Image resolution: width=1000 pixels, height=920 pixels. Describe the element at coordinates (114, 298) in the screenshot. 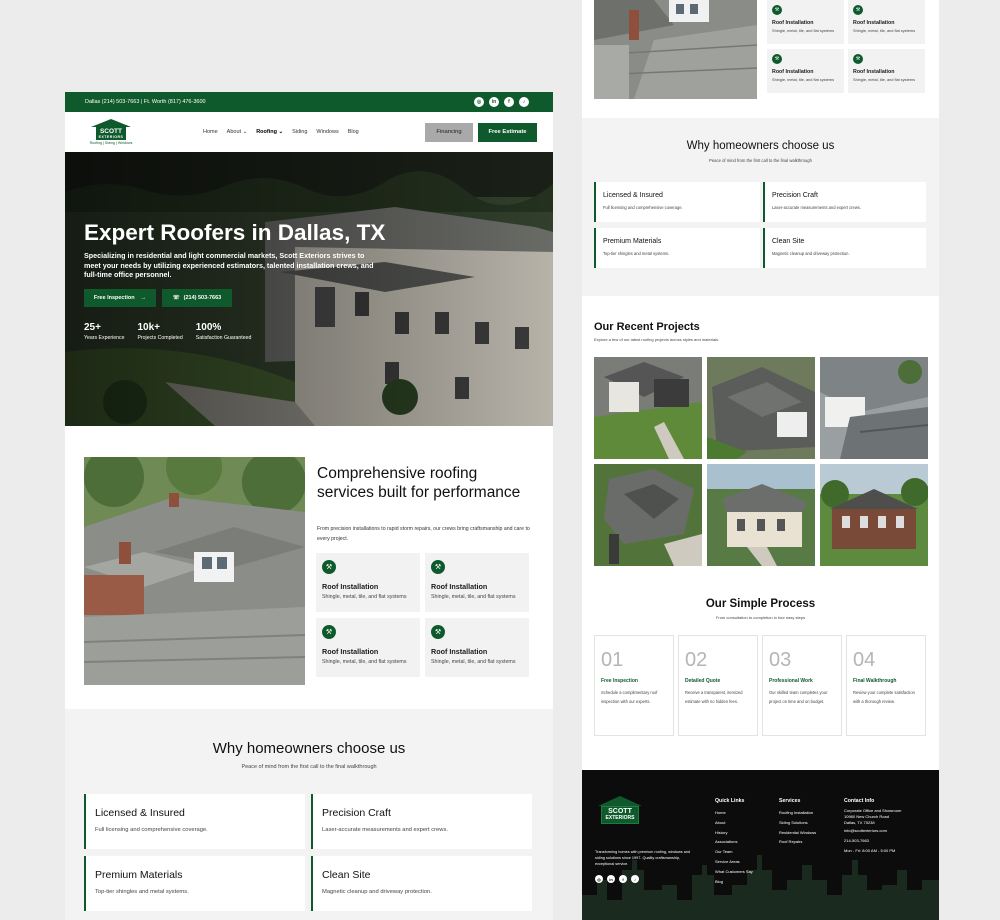

I see `free-inspection-label: Free Inspection` at that location.